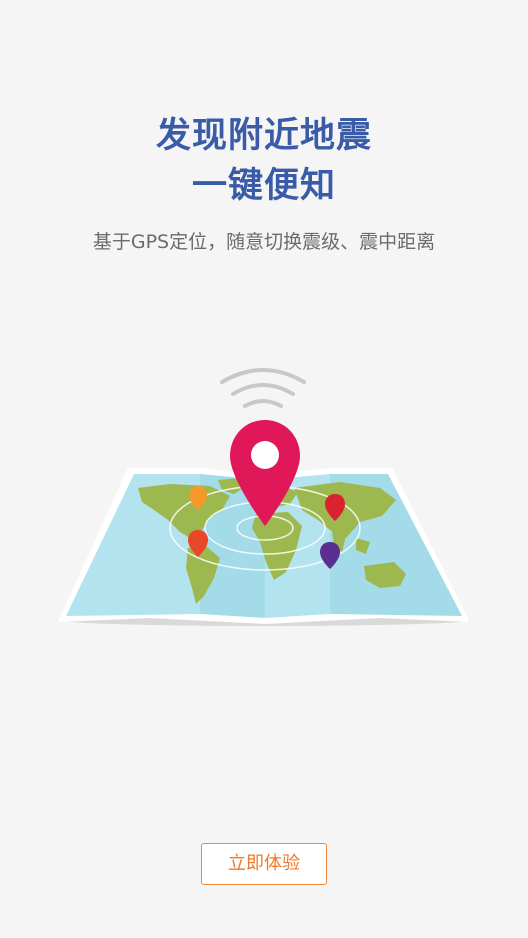 The image size is (528, 938). Describe the element at coordinates (263, 136) in the screenshot. I see `headline-line-1: 发现附近地震` at that location.